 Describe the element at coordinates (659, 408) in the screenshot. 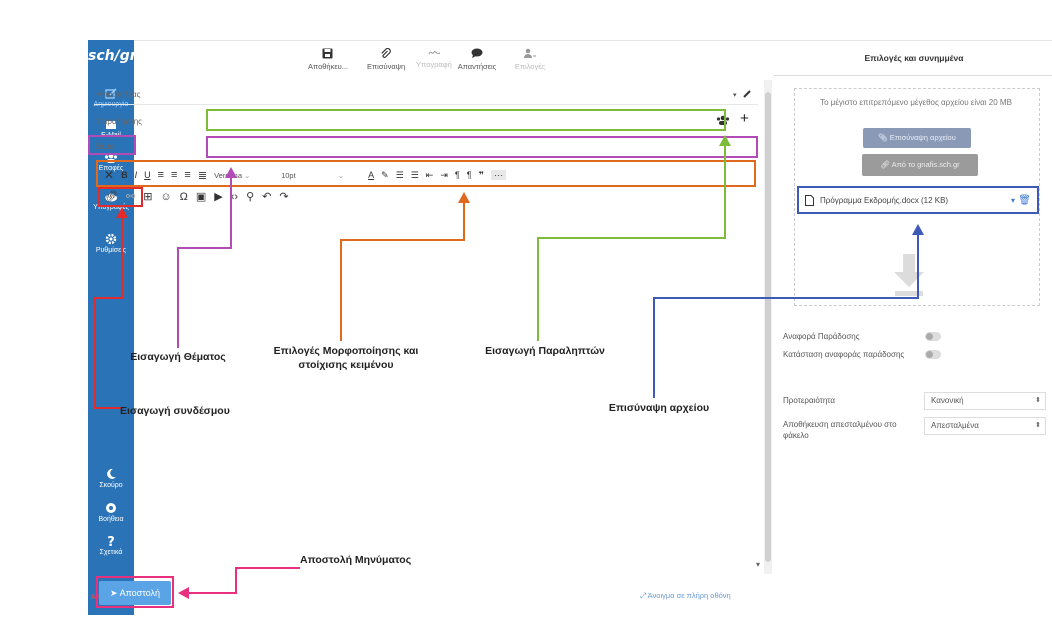

I see `annotation-attach: Επισύναψη αρχείου` at that location.